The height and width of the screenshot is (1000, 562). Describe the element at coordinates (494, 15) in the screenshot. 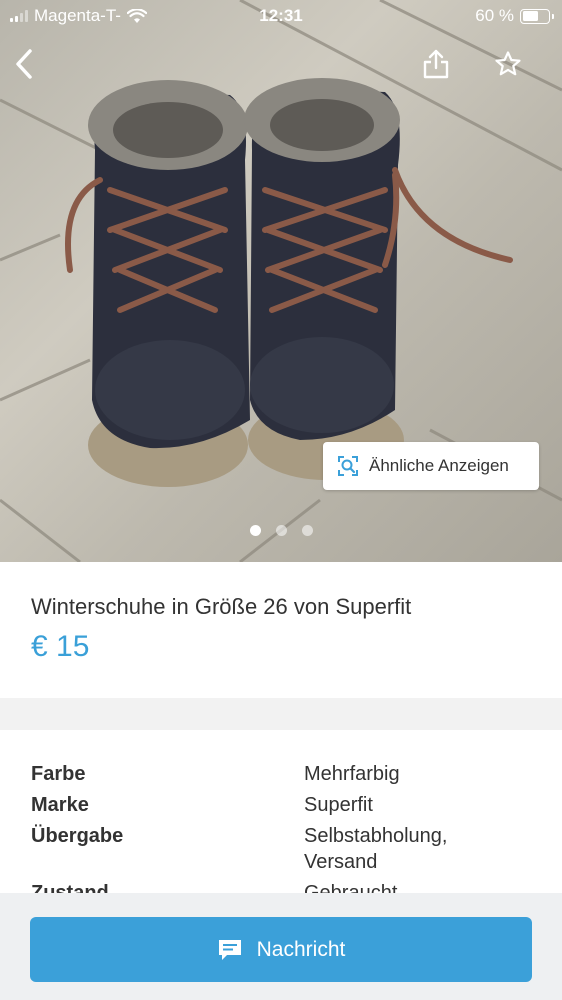

I see `battery-percent: 60 %` at that location.